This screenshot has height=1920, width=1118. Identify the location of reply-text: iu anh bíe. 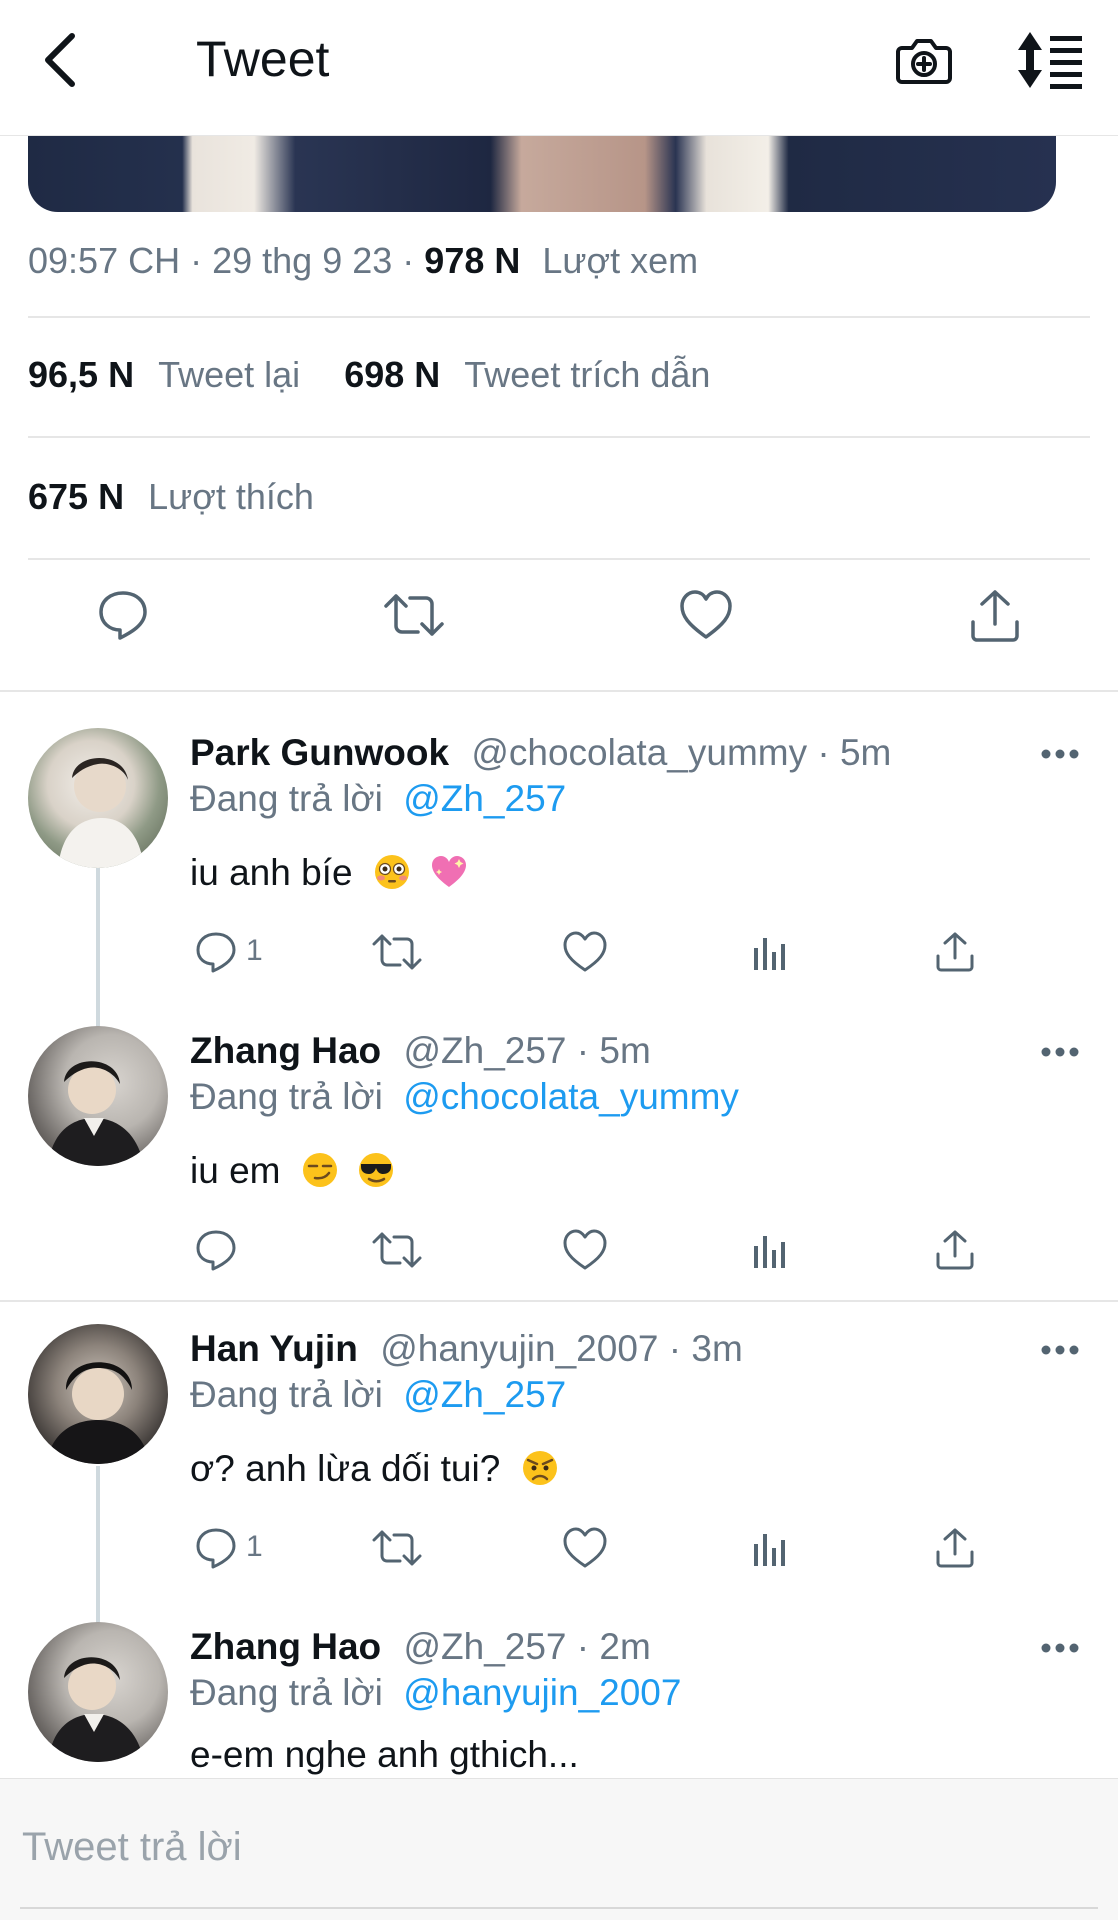
(329, 873).